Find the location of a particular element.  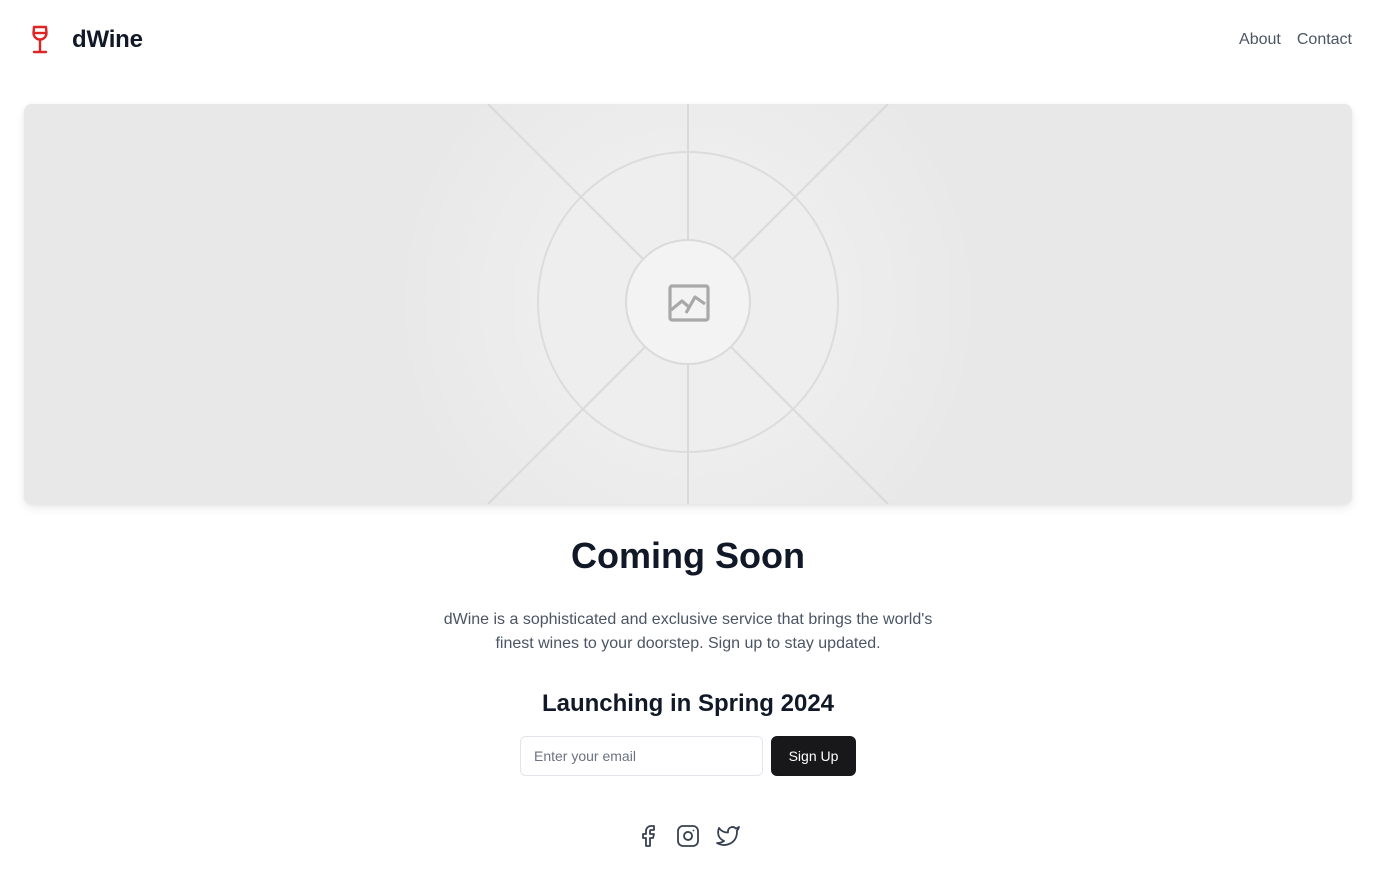

brand-link: dWine is located at coordinates (83, 40).